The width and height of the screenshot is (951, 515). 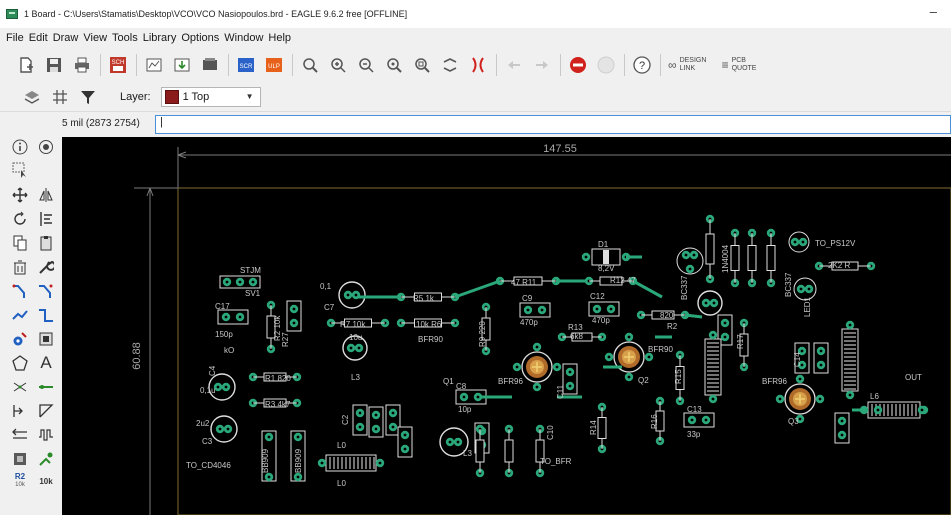 I want to click on go-icon, so click(x=606, y=65).